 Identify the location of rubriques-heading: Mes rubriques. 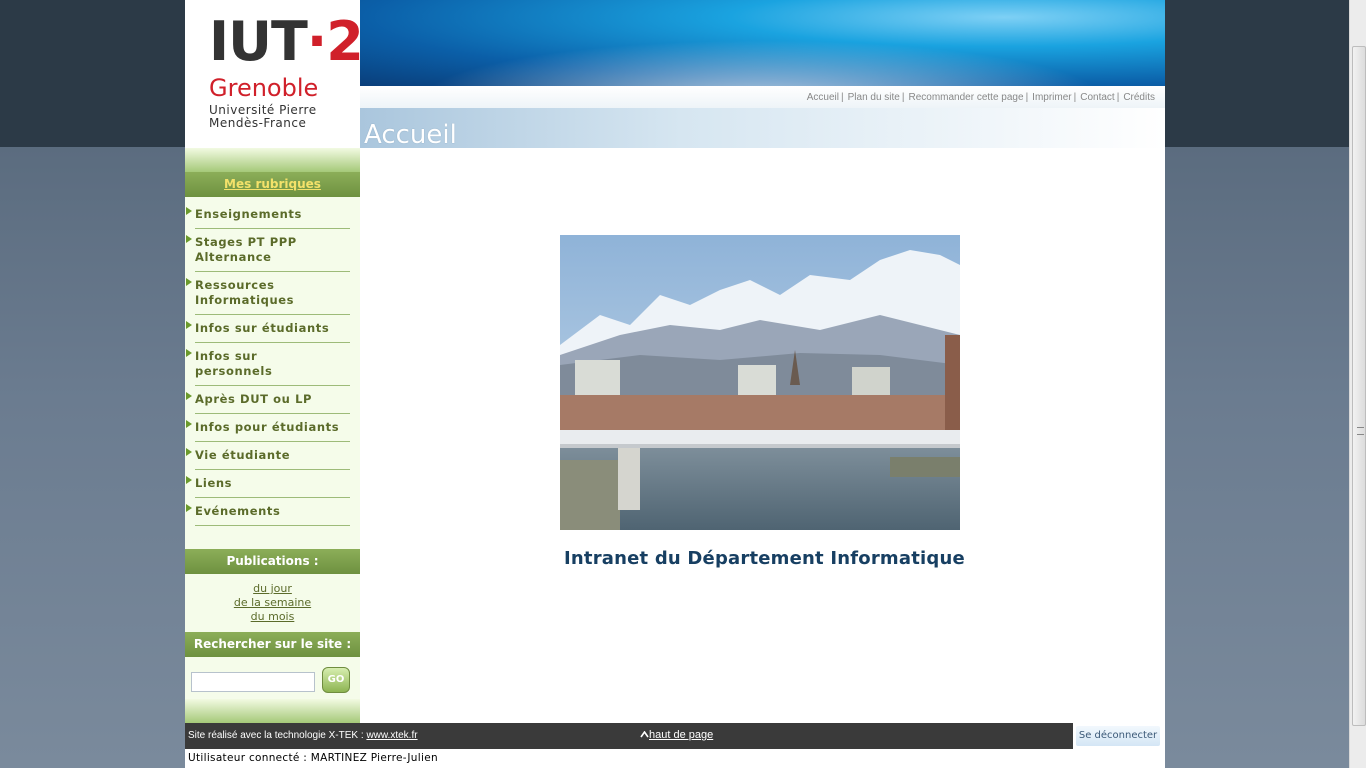
(272, 184).